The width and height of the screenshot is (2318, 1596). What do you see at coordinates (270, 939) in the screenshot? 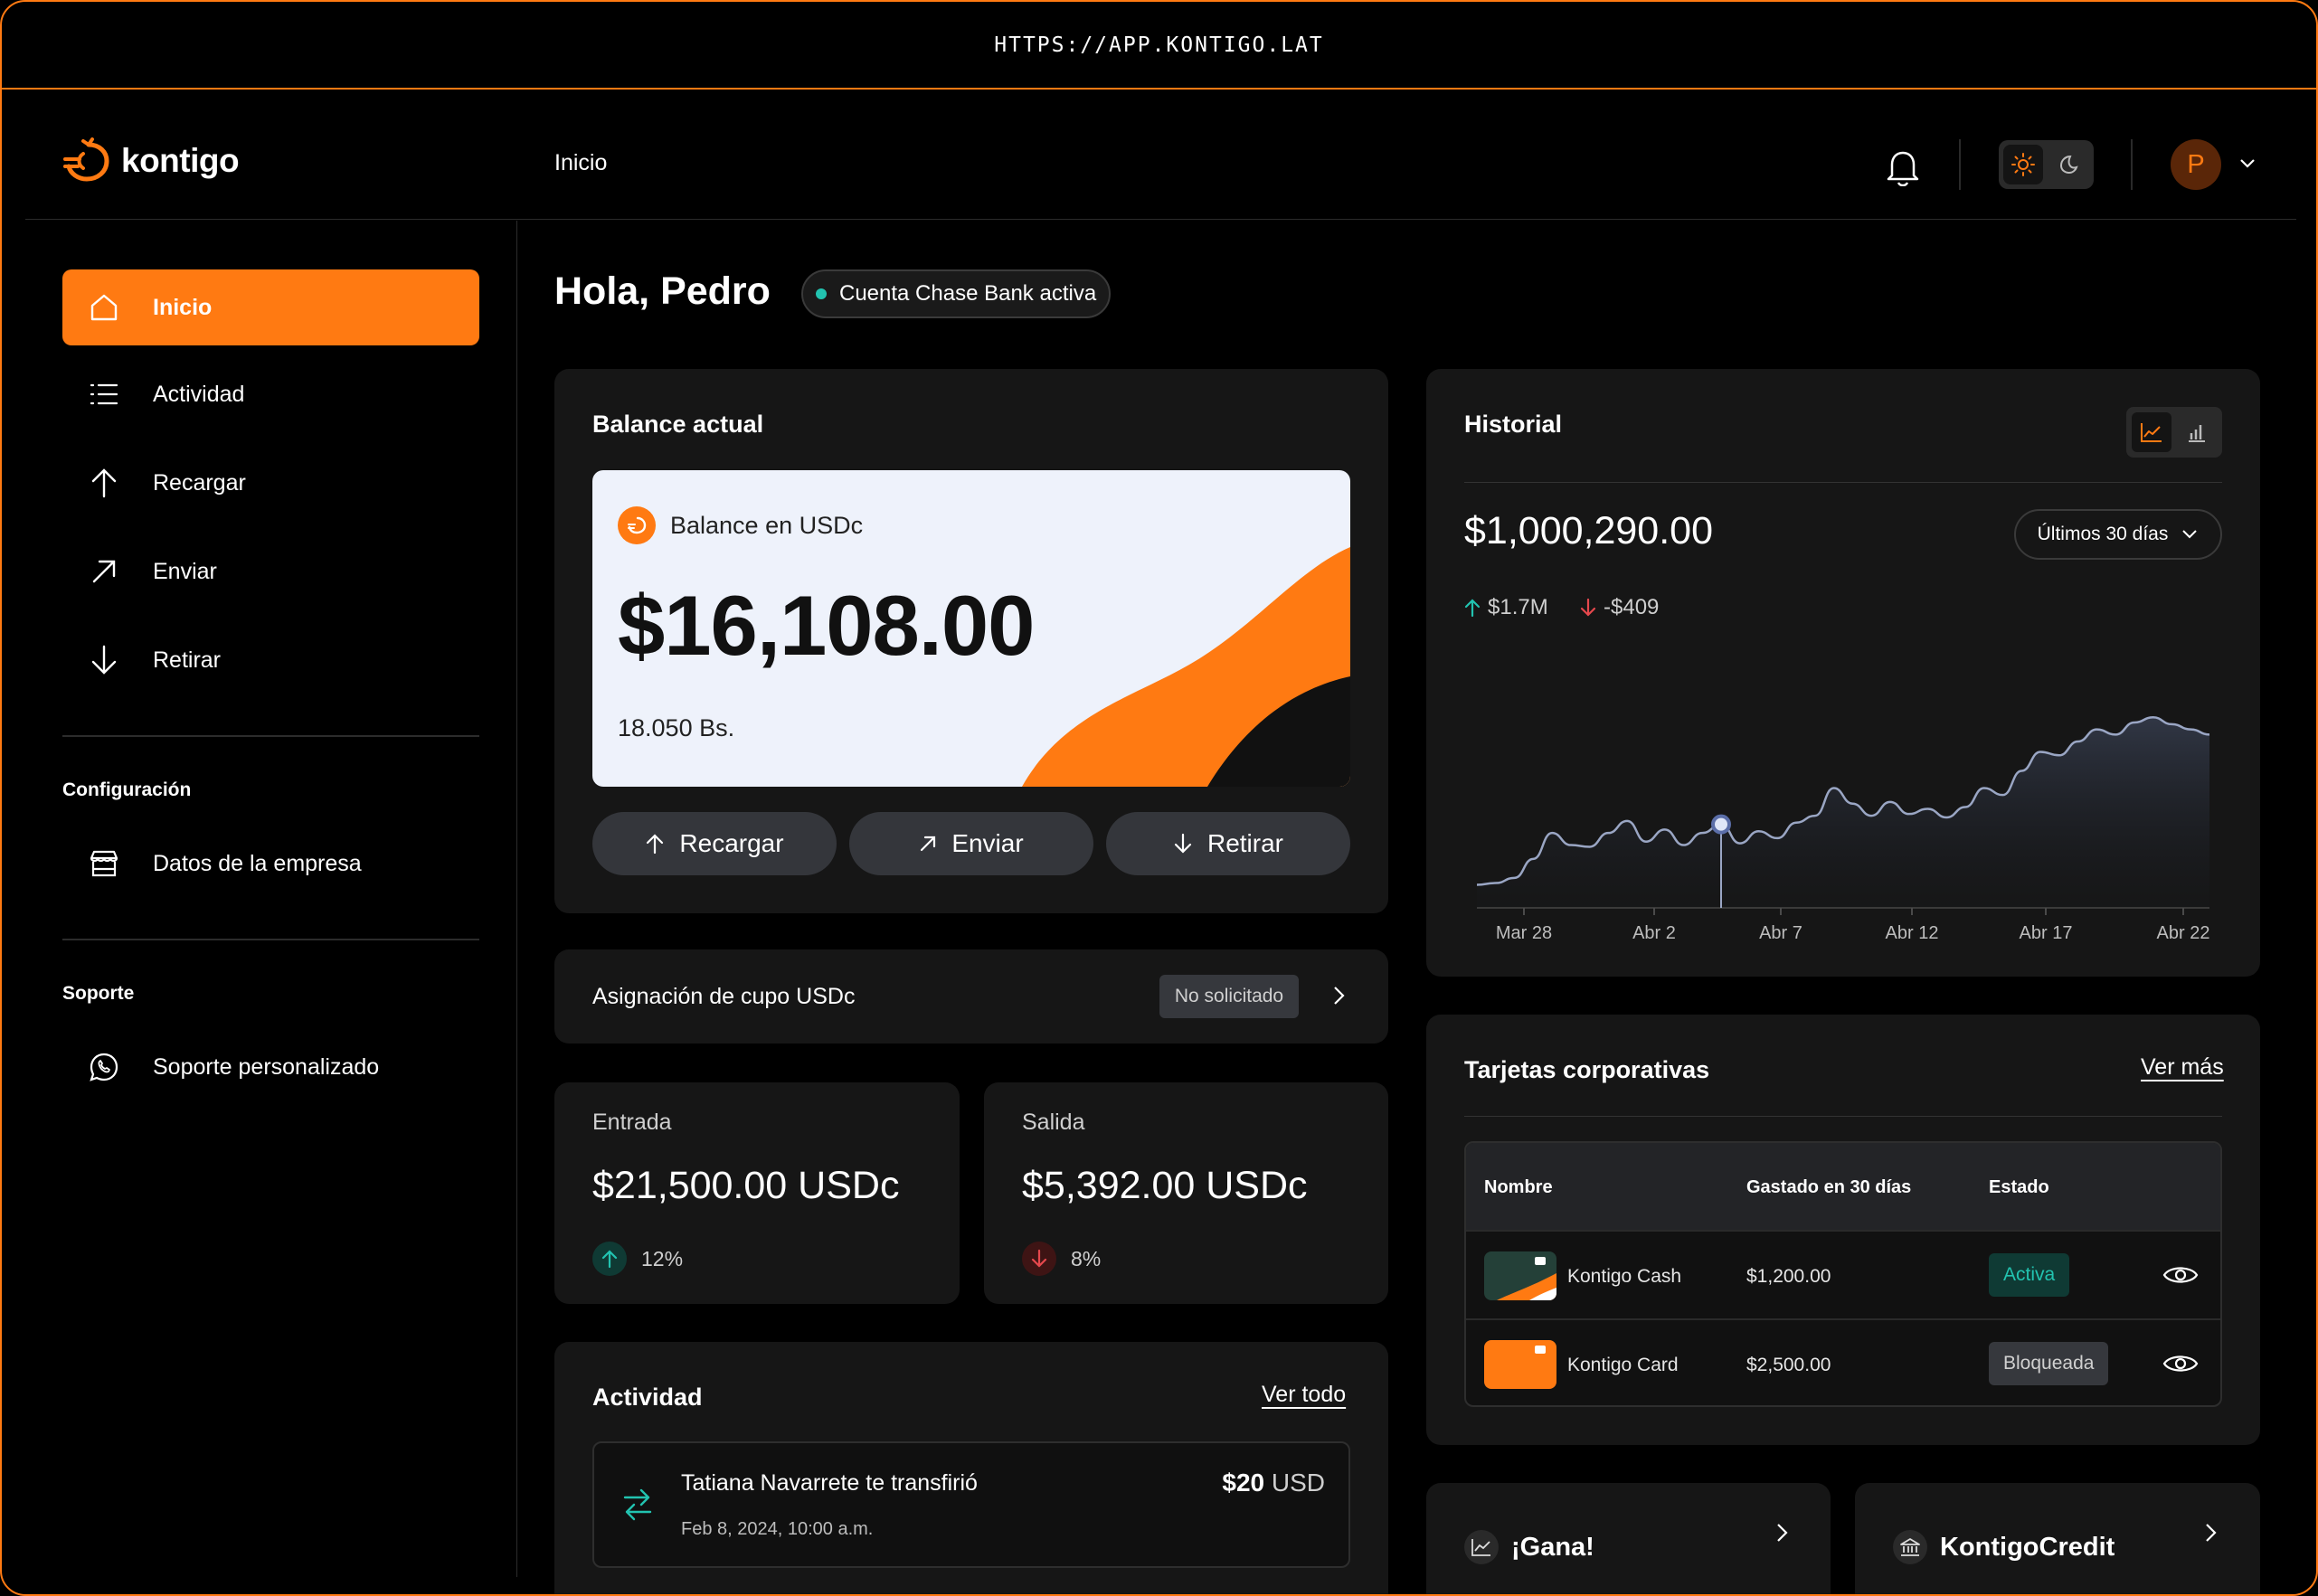
I see `sidebar-divider` at bounding box center [270, 939].